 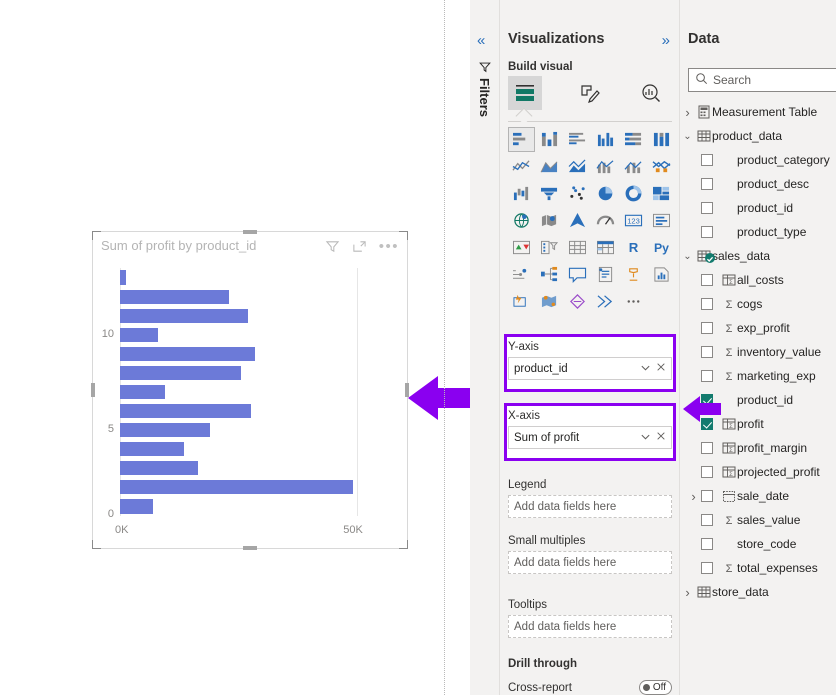 What do you see at coordinates (633, 301) in the screenshot?
I see `visual-type-more-visuals` at bounding box center [633, 301].